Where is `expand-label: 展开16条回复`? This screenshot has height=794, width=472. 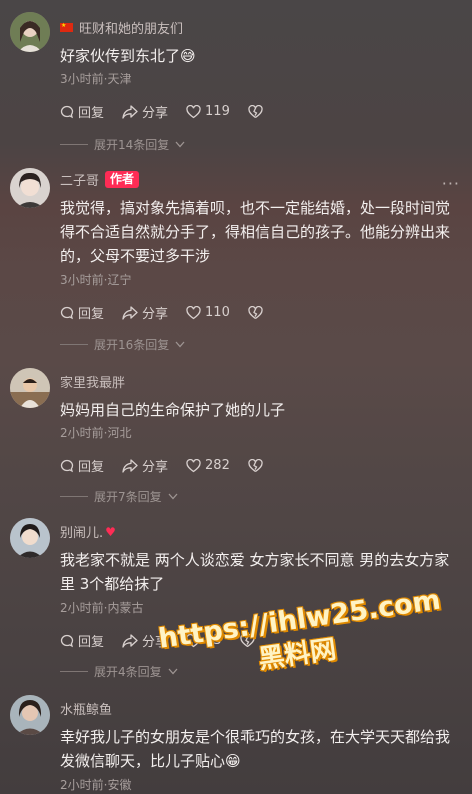 expand-label: 展开16条回复 is located at coordinates (132, 345).